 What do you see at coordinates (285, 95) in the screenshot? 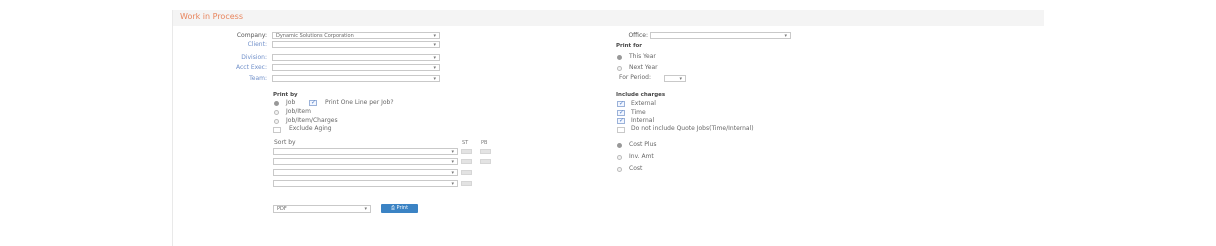
I see `print-by-heading: Print by` at bounding box center [285, 95].